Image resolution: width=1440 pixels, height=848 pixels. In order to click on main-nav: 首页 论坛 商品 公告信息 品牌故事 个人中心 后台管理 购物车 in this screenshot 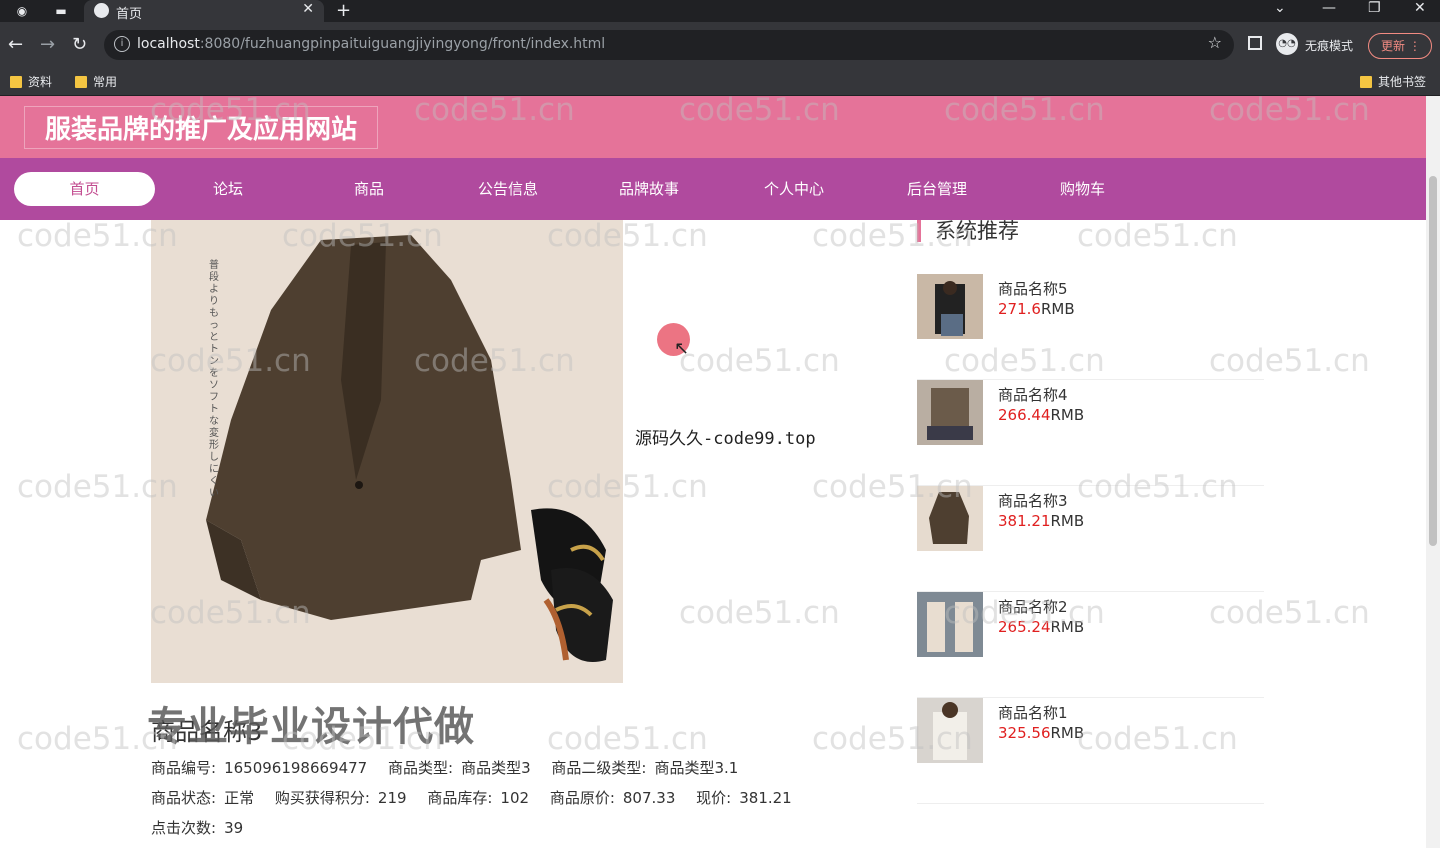, I will do `click(713, 189)`.